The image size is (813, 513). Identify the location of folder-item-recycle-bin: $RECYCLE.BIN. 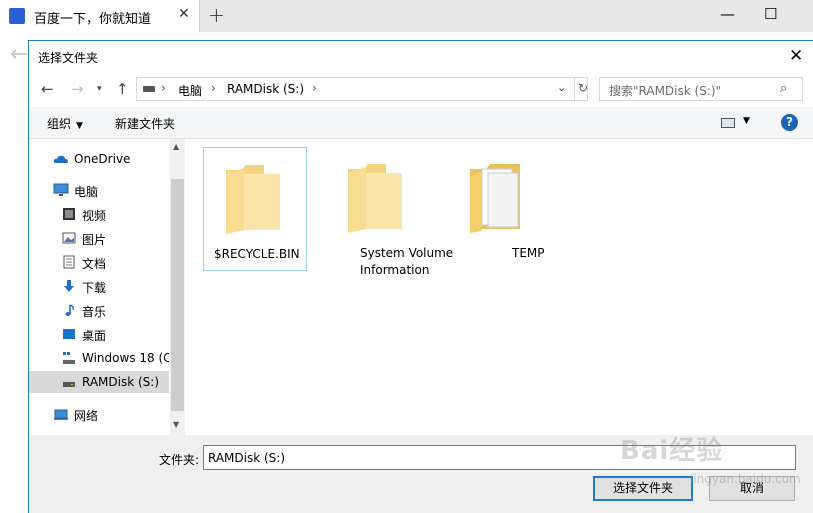
(255, 209).